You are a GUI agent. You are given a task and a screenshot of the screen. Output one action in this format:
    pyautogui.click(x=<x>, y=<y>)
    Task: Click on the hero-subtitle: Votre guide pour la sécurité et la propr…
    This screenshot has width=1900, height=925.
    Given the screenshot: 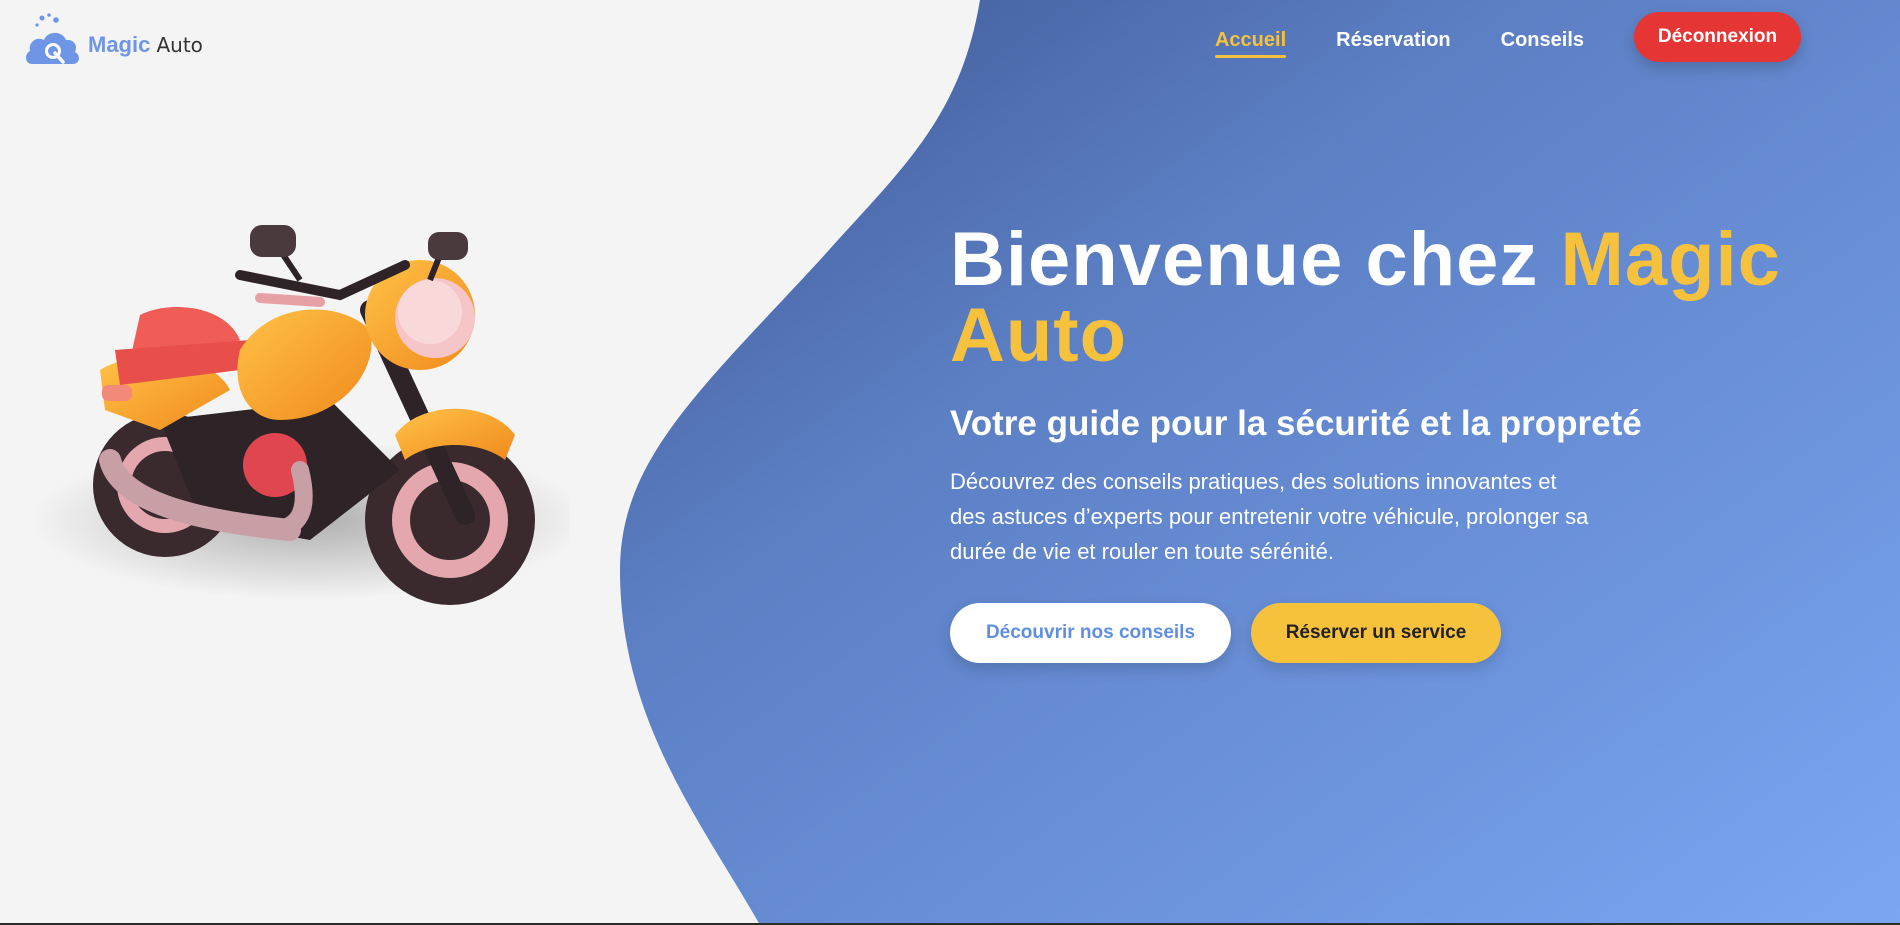 What is the action you would take?
    pyautogui.click(x=1296, y=423)
    